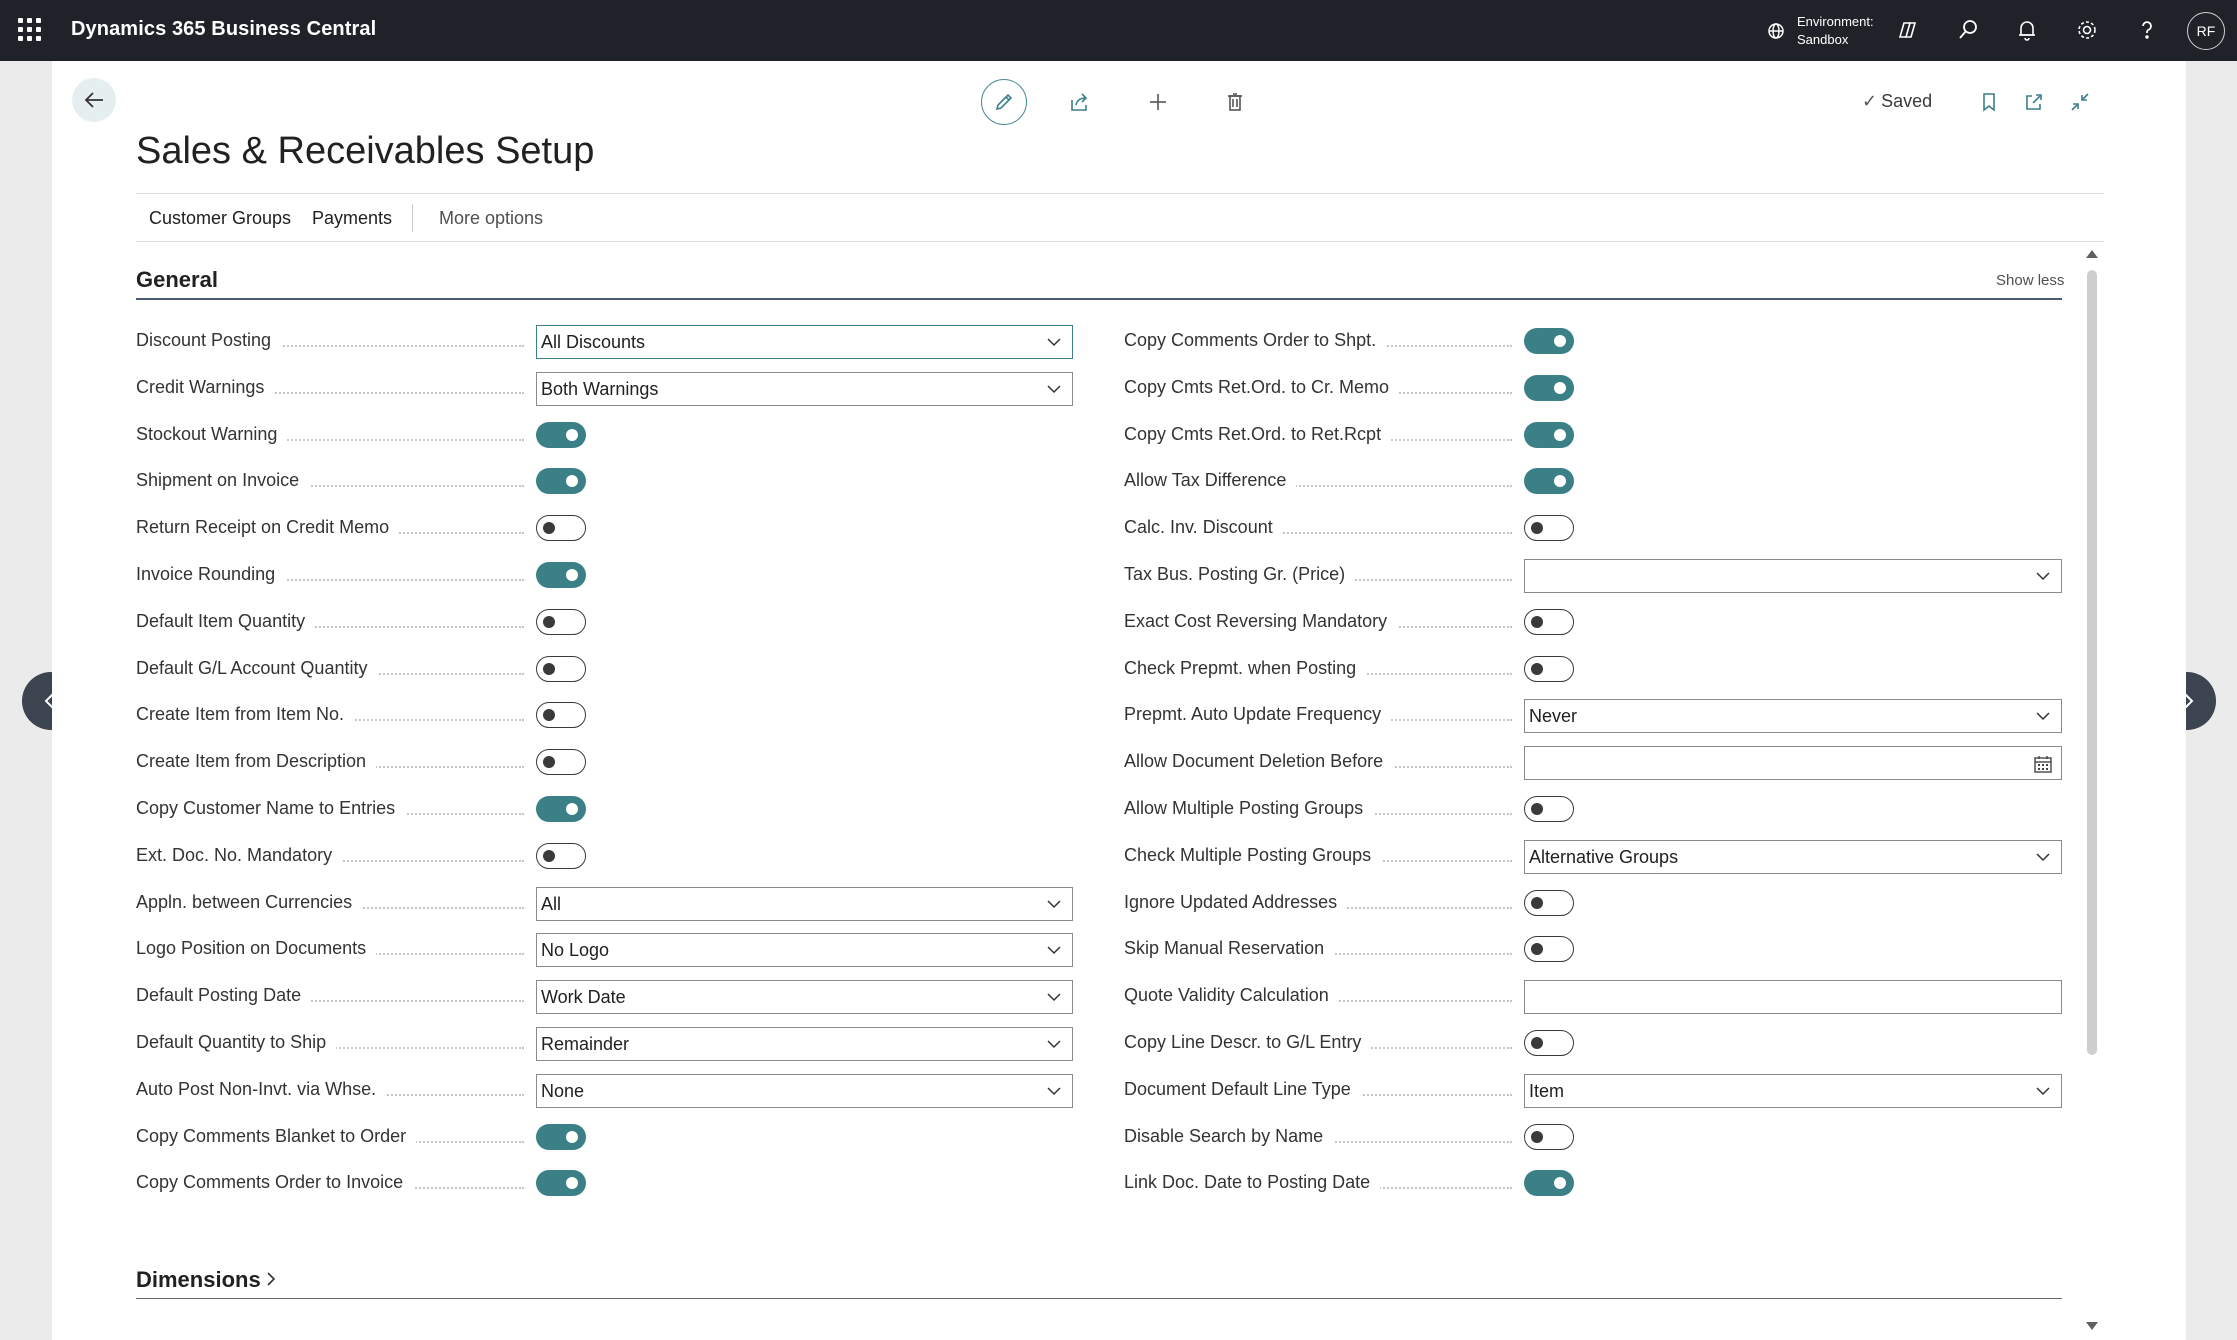 Image resolution: width=2237 pixels, height=1340 pixels. Describe the element at coordinates (1593, 670) in the screenshot. I see `field-check-prepmt-when-posting: Check Prepmt. when Posting` at that location.